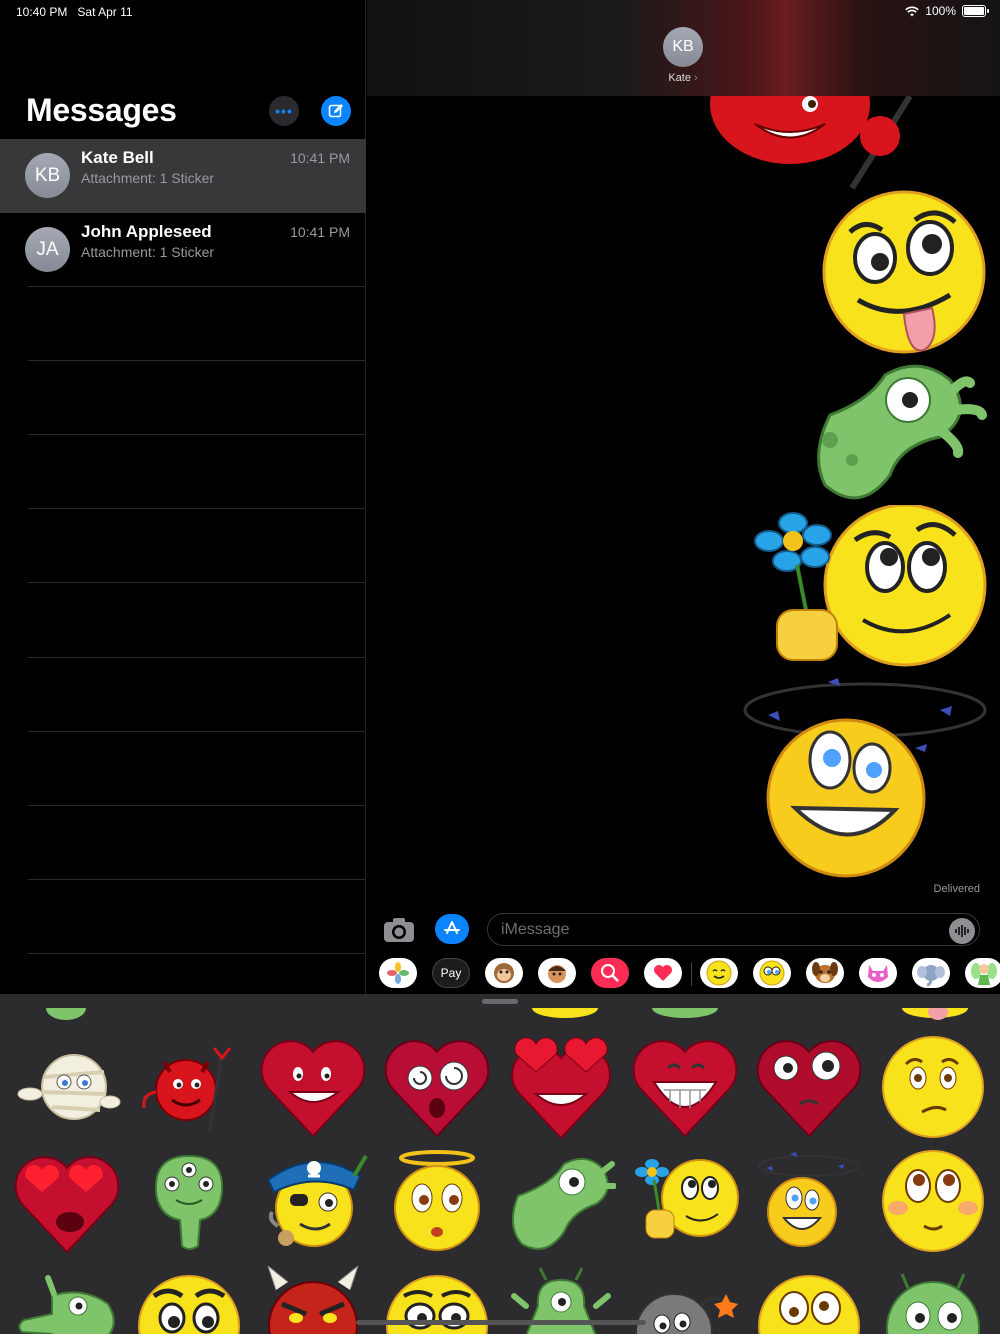 The image size is (1000, 1334). Describe the element at coordinates (398, 973) in the screenshot. I see `photos-app-icon` at that location.